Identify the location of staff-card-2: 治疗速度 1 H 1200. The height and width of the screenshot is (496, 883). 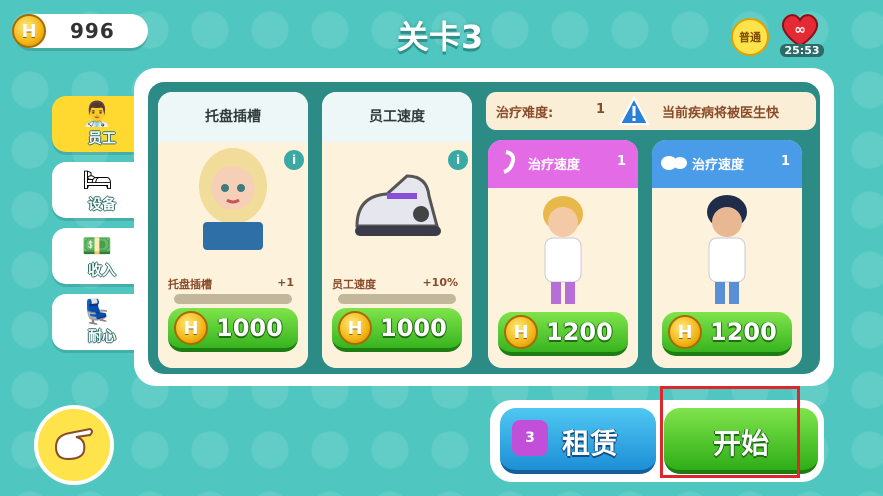
(727, 254).